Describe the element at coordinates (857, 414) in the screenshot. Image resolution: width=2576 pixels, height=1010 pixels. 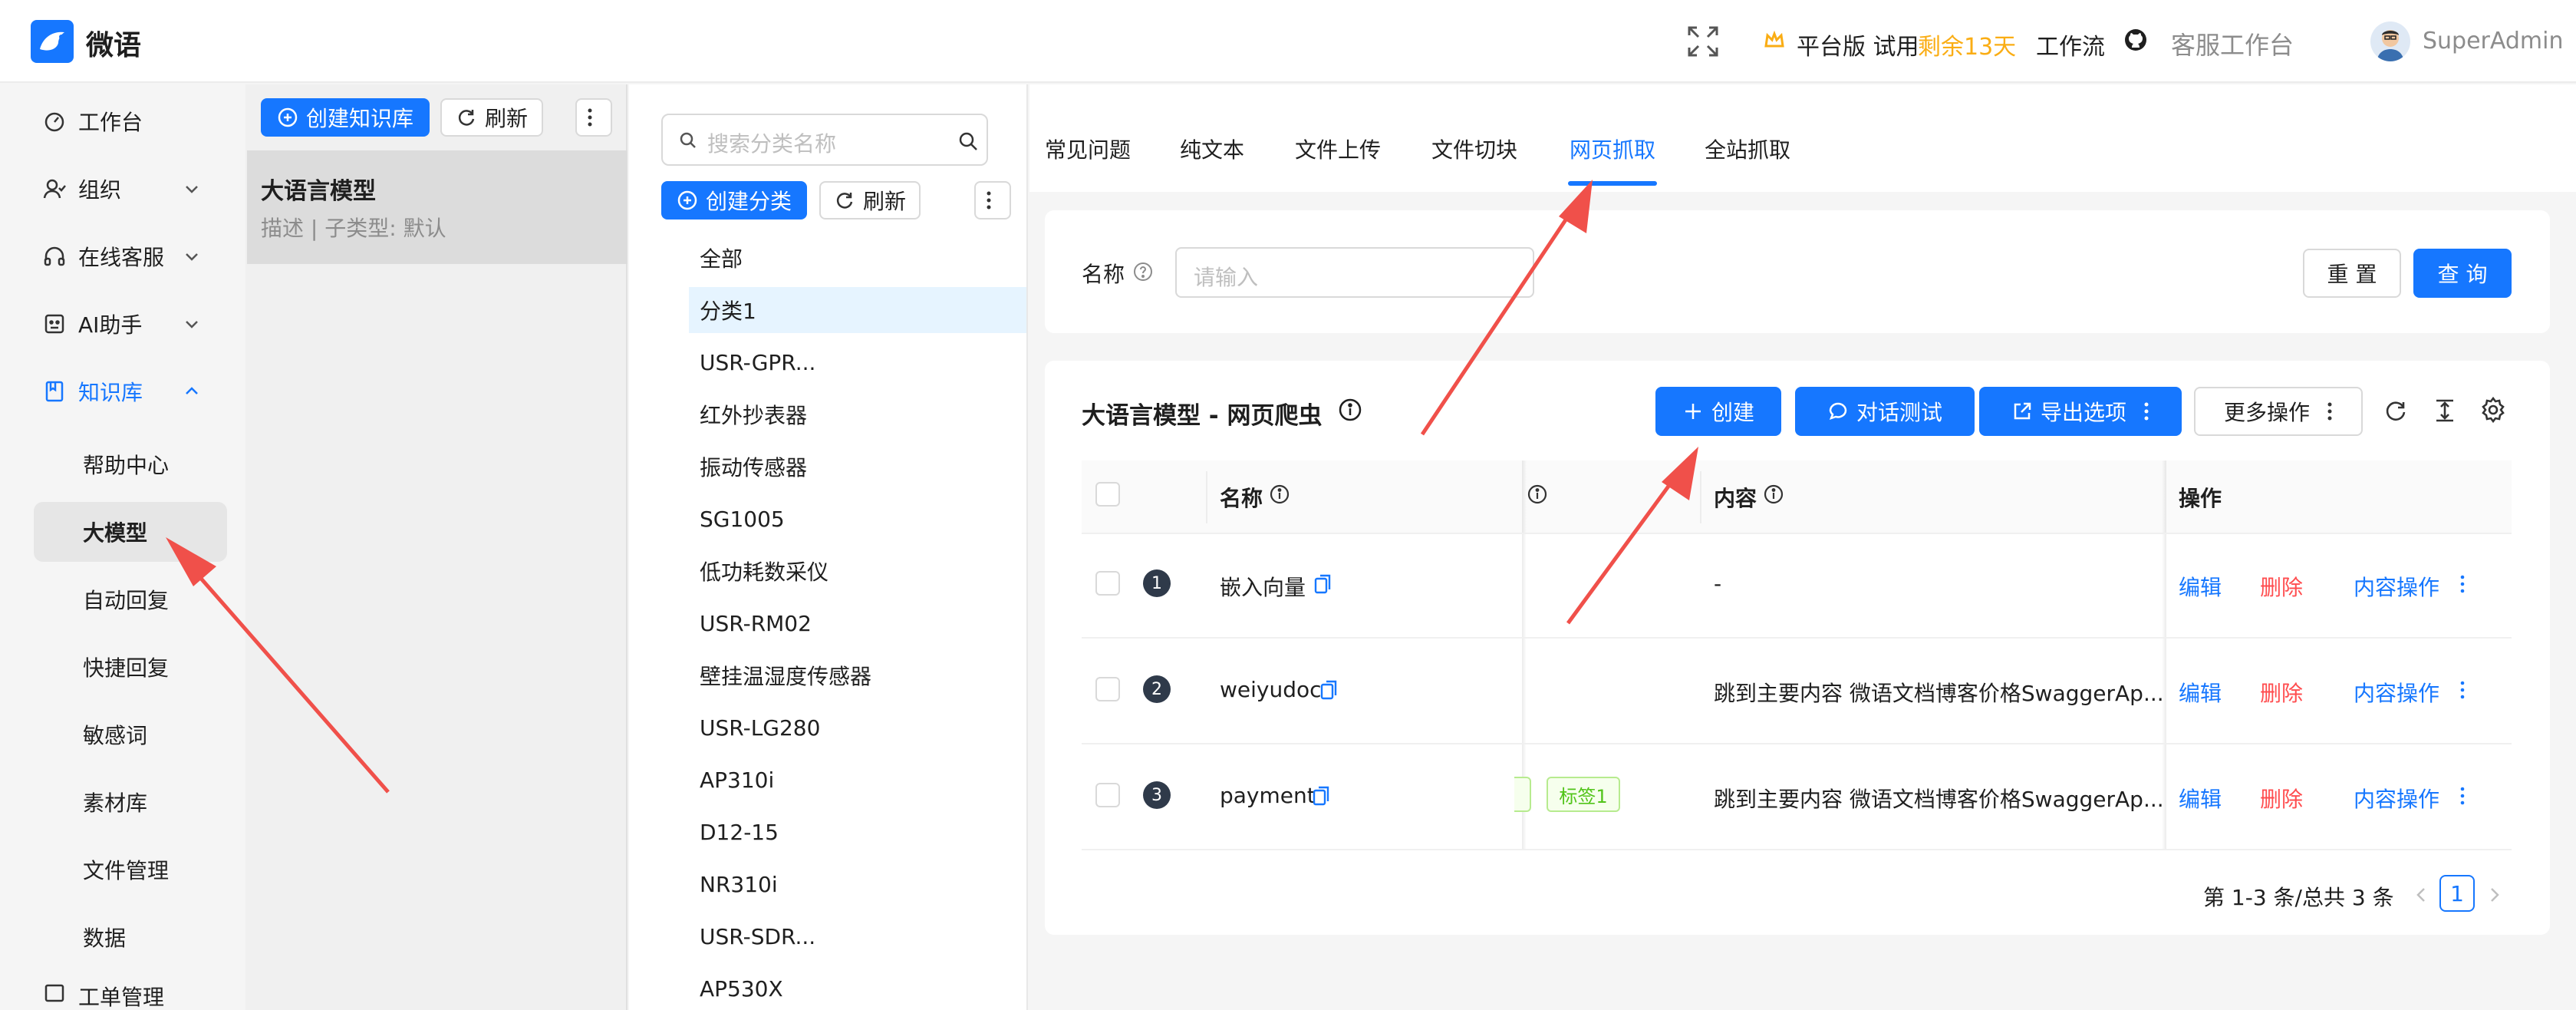
I see `category-item: 红外抄表器` at that location.